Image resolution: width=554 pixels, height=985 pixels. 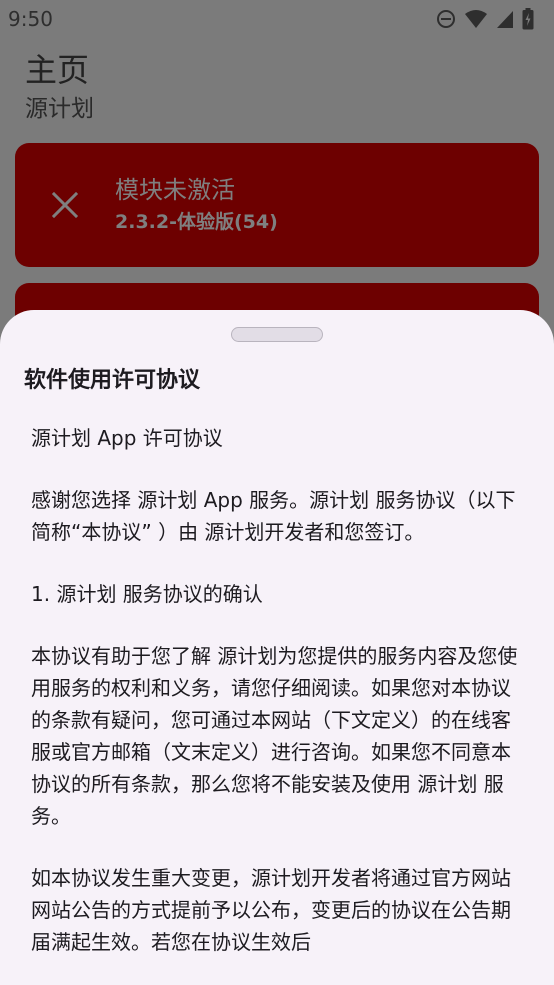 I want to click on battery-icon, so click(x=528, y=19).